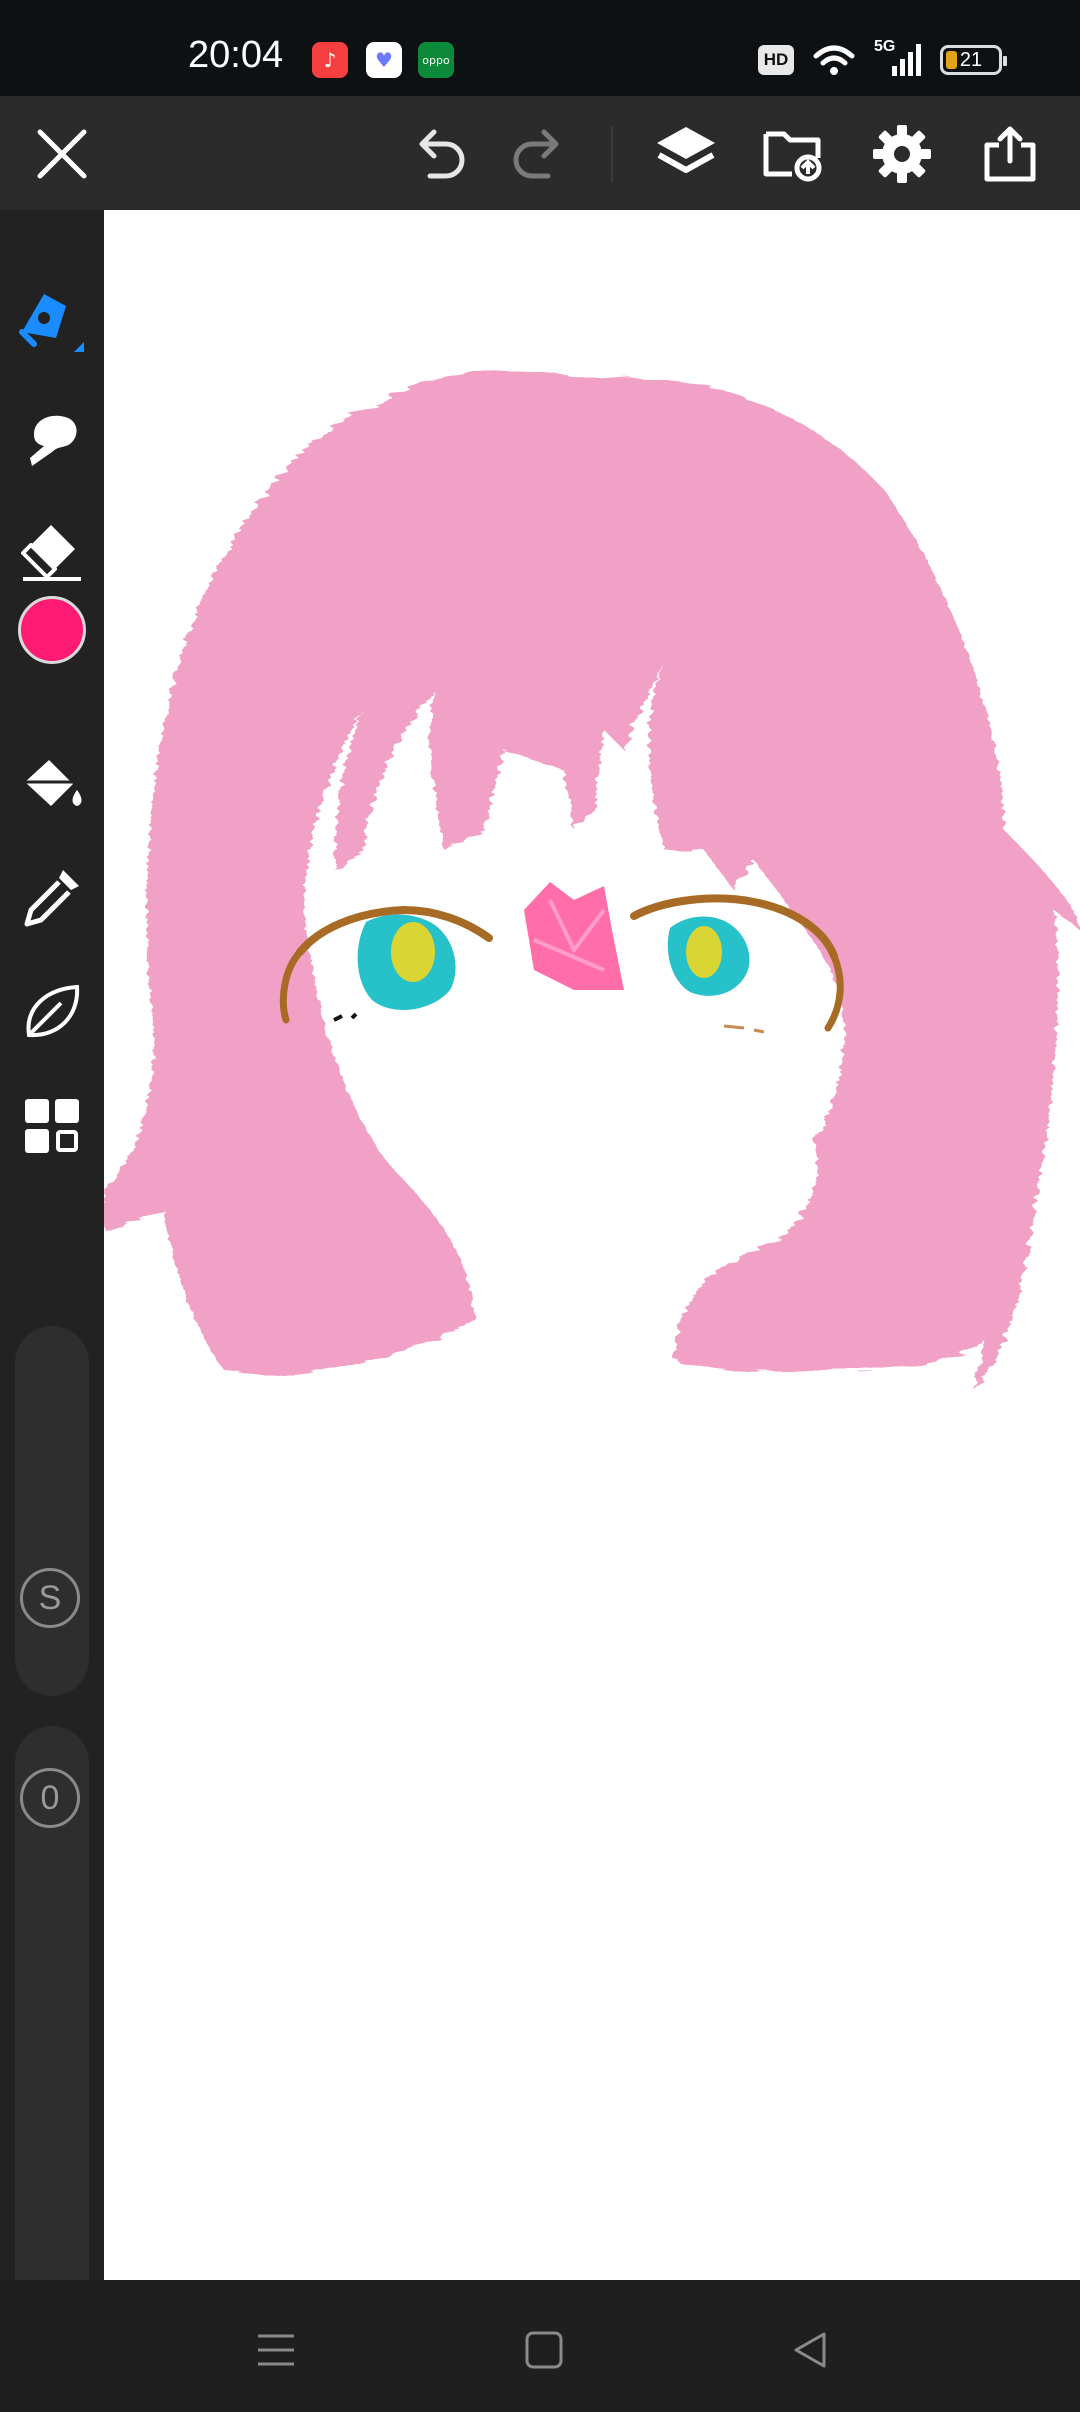  I want to click on import-icon, so click(792, 156).